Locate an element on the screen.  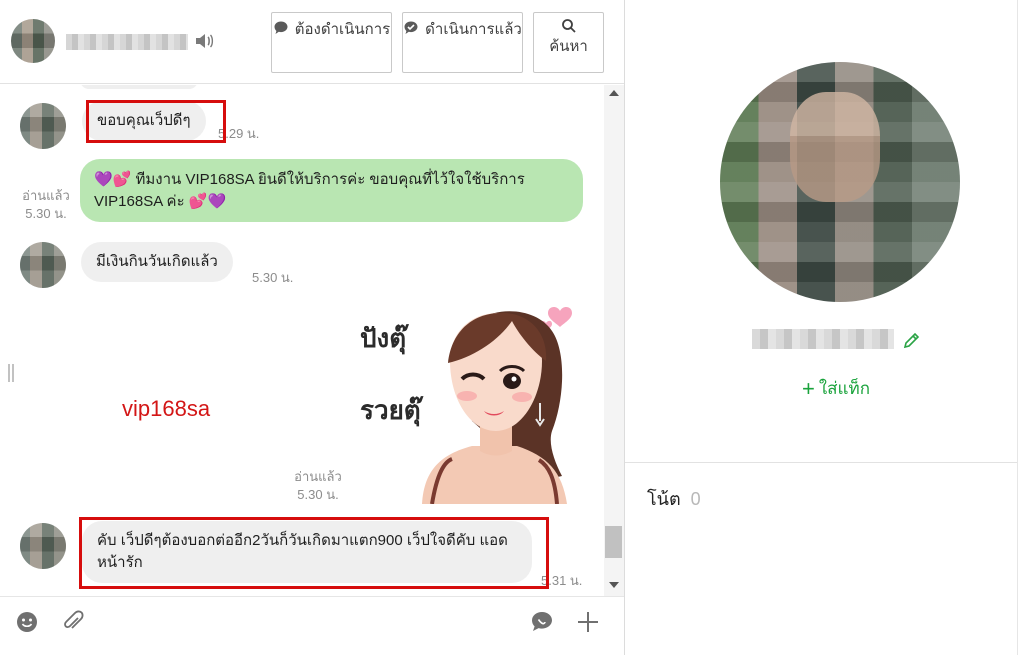
check-bubble-icon is located at coordinates (411, 27).